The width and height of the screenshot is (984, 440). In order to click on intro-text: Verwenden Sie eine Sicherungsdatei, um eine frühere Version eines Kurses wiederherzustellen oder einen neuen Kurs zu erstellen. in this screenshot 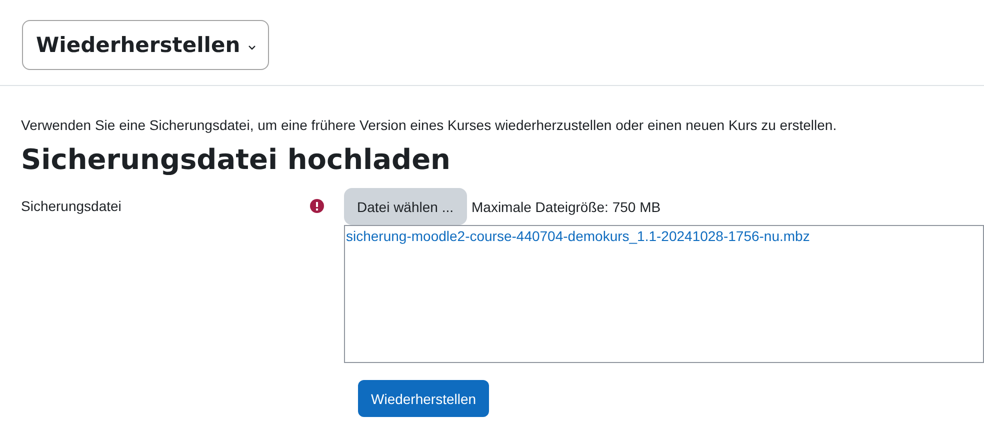, I will do `click(429, 125)`.